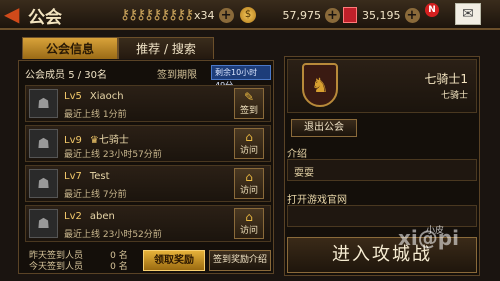 Image resolution: width=500 pixels, height=281 pixels. I want to click on enter-siege-button: 进入攻城战, so click(382, 255).